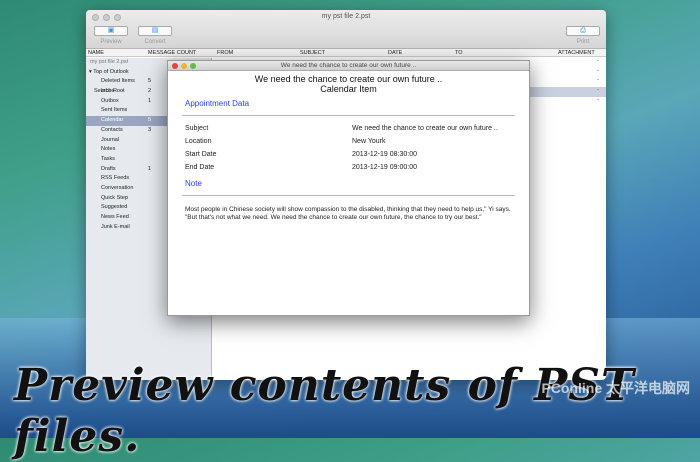 The width and height of the screenshot is (700, 462). I want to click on print-button: ⎙, so click(583, 31).